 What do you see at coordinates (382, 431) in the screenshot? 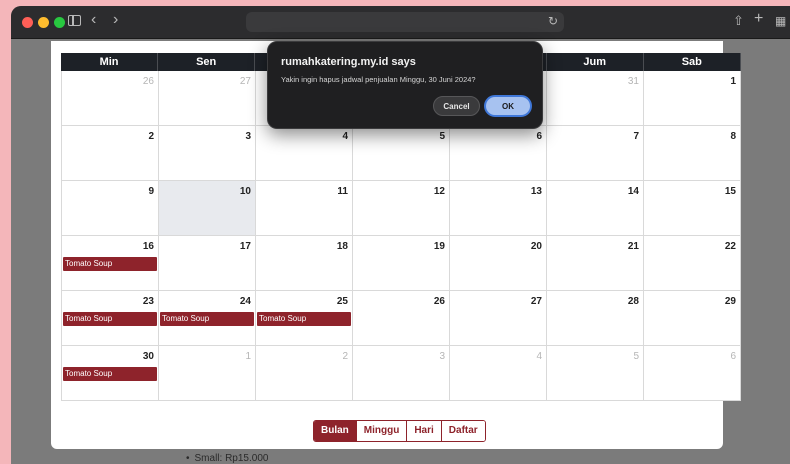
I see `view-week-button: Minggu` at bounding box center [382, 431].